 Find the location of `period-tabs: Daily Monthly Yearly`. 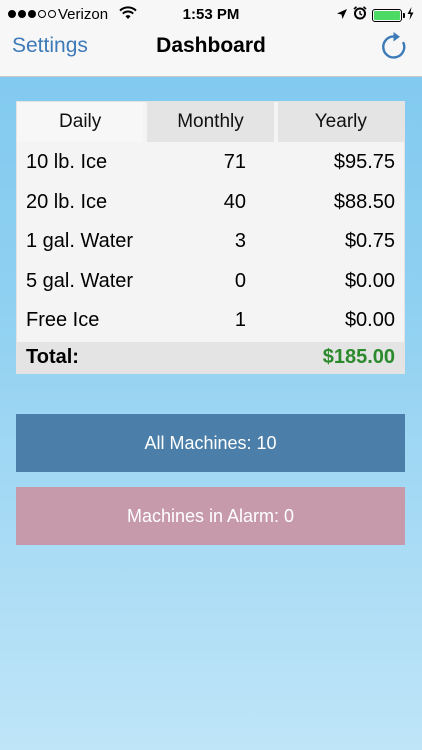

period-tabs: Daily Monthly Yearly is located at coordinates (210, 122).